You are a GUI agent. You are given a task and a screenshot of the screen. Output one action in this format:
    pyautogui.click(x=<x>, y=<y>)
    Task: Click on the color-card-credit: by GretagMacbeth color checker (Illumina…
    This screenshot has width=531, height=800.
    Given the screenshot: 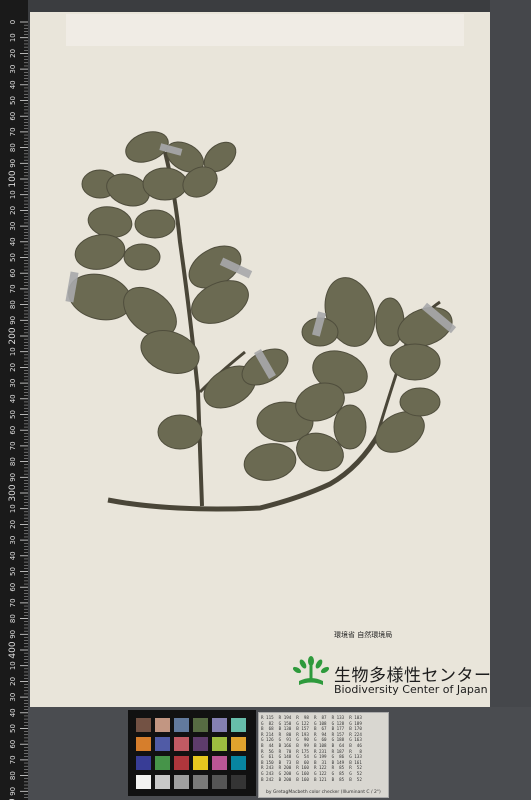 What is the action you would take?
    pyautogui.click(x=323, y=792)
    